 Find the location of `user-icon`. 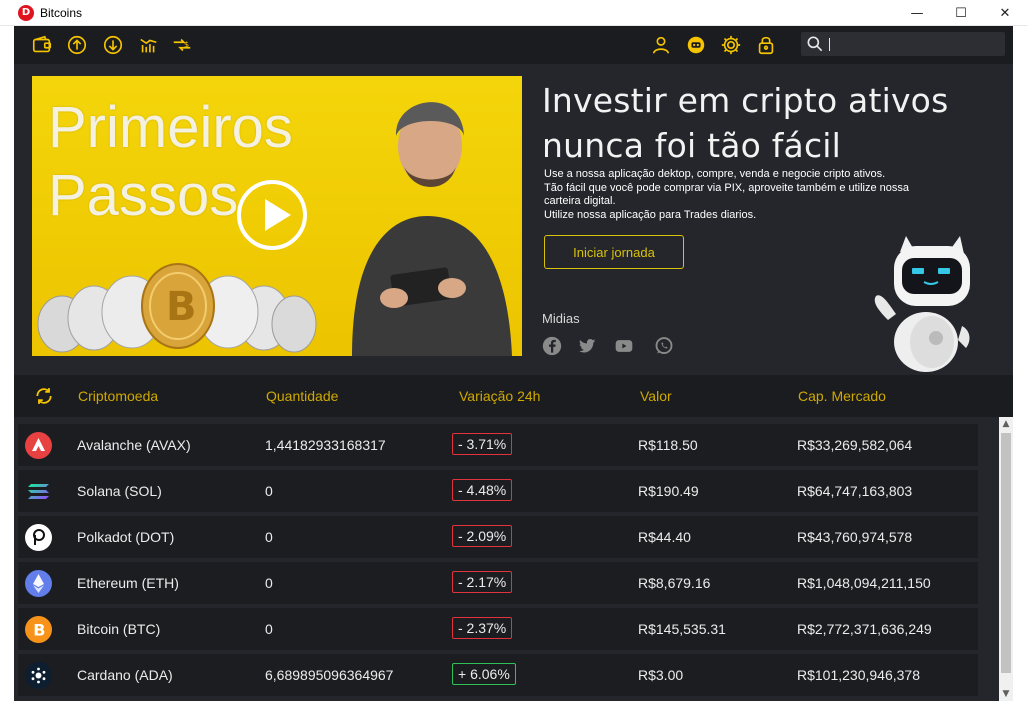

user-icon is located at coordinates (661, 45).